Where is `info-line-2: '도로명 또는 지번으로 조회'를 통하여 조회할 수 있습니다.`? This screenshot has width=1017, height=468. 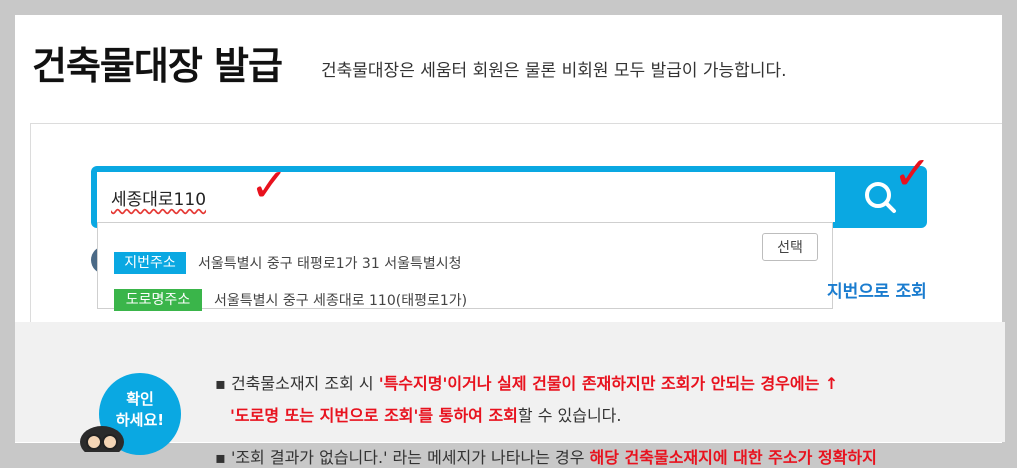
info-line-2: '도로명 또는 지번으로 조회'를 통하여 조회할 수 있습니다. is located at coordinates (425, 414).